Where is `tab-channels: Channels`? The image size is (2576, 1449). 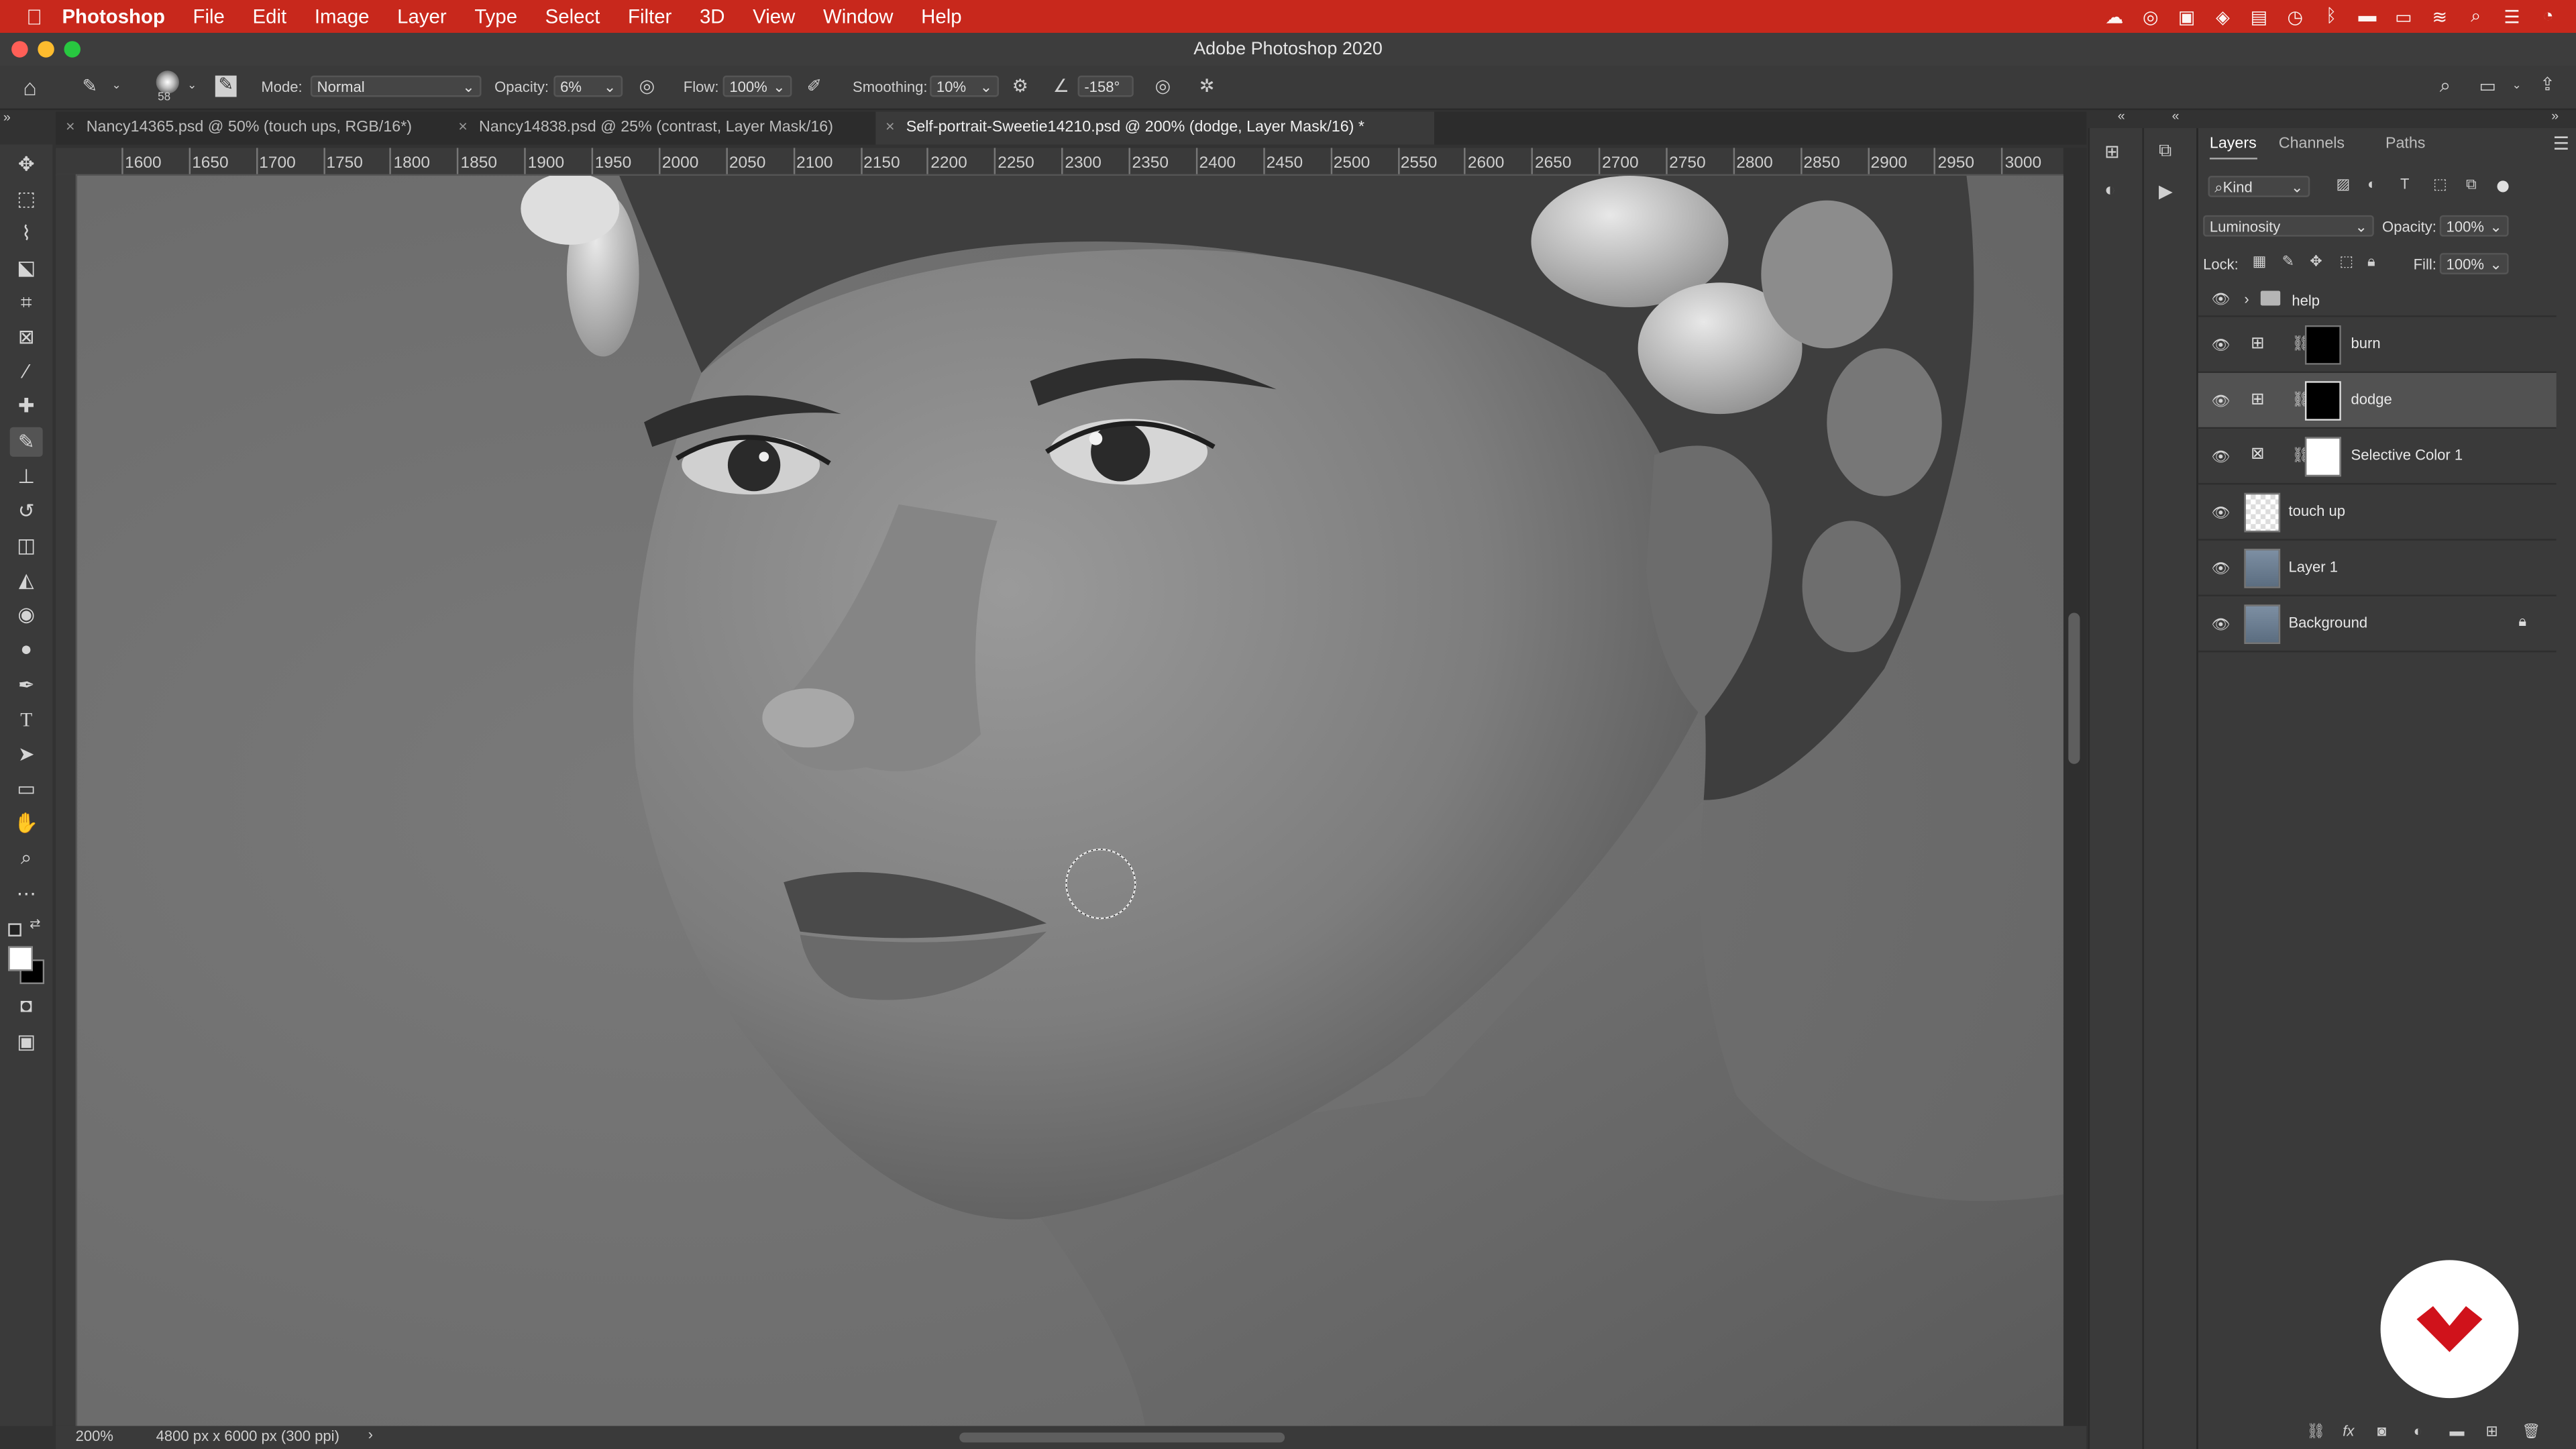 tab-channels: Channels is located at coordinates (2312, 144).